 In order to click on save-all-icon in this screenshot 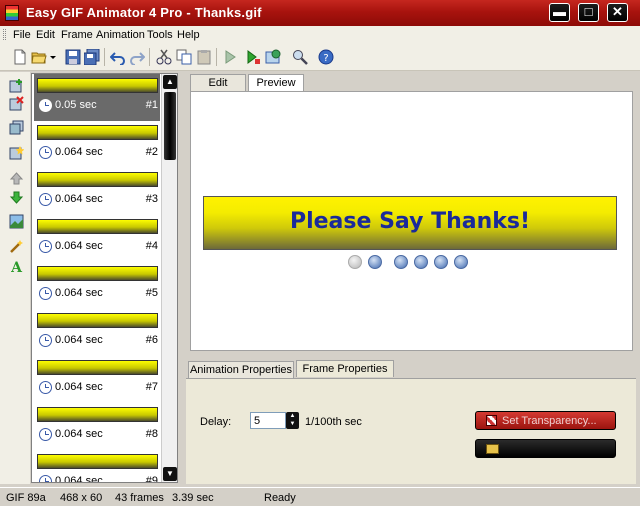, I will do `click(92, 57)`.